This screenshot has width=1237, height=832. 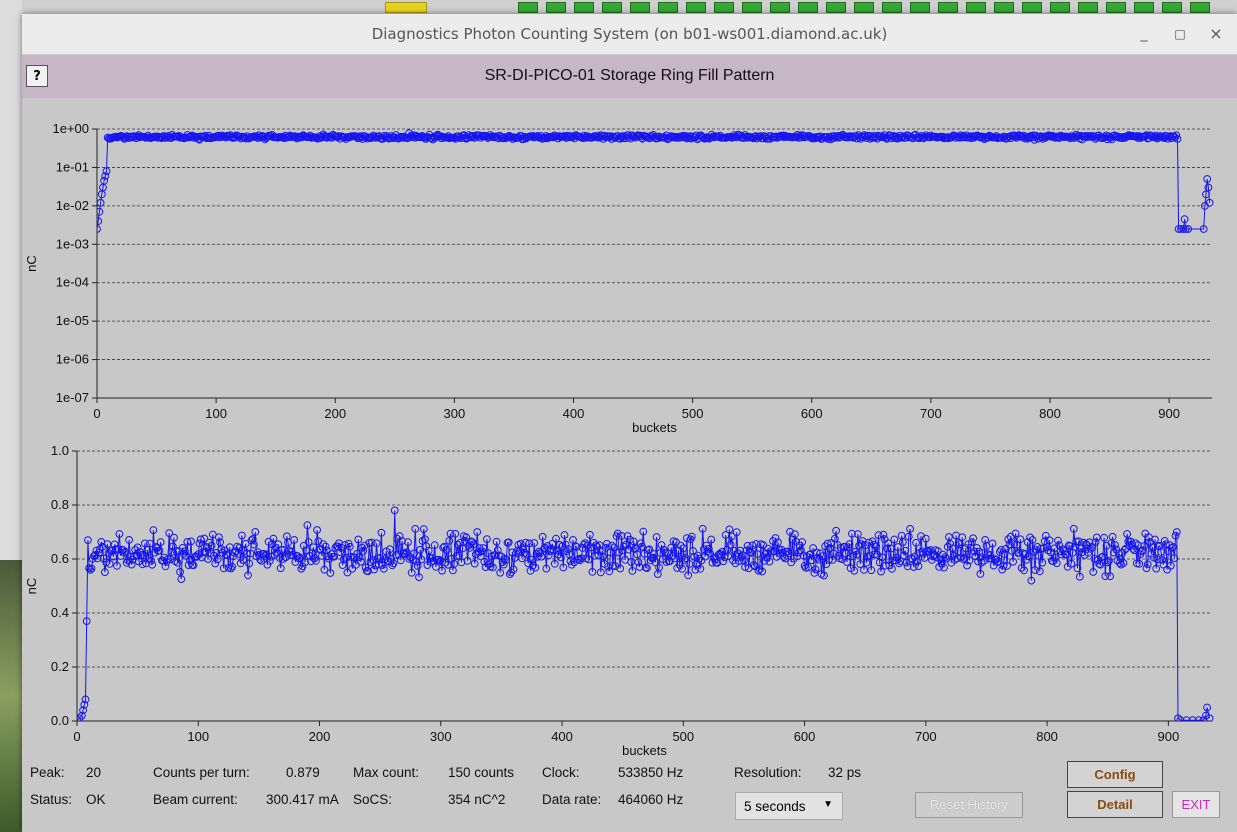 What do you see at coordinates (335, 413) in the screenshot?
I see `x-tick-label: 200` at bounding box center [335, 413].